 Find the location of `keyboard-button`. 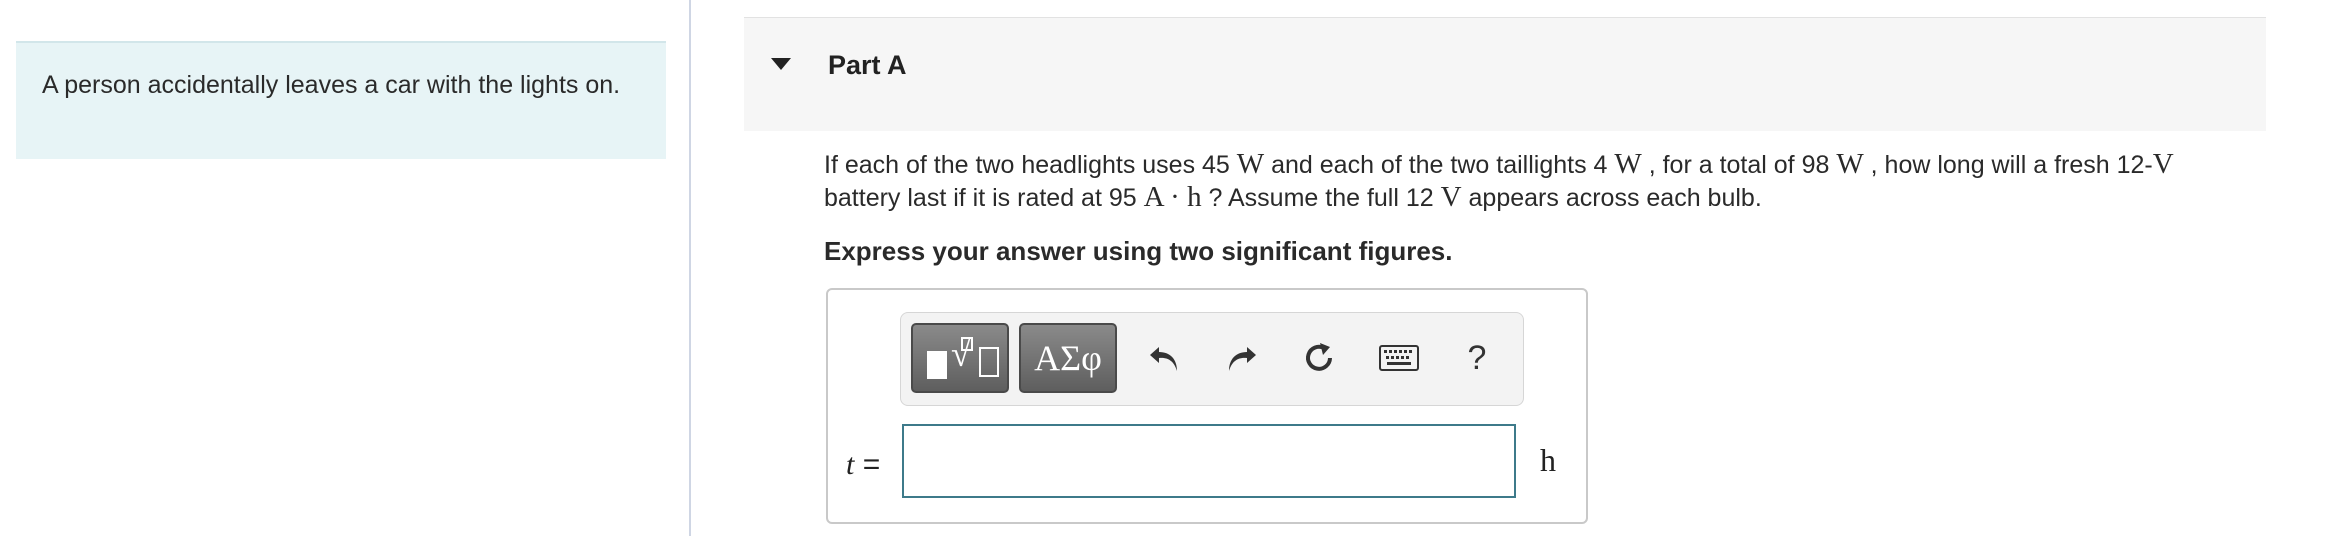

keyboard-button is located at coordinates (1399, 358).